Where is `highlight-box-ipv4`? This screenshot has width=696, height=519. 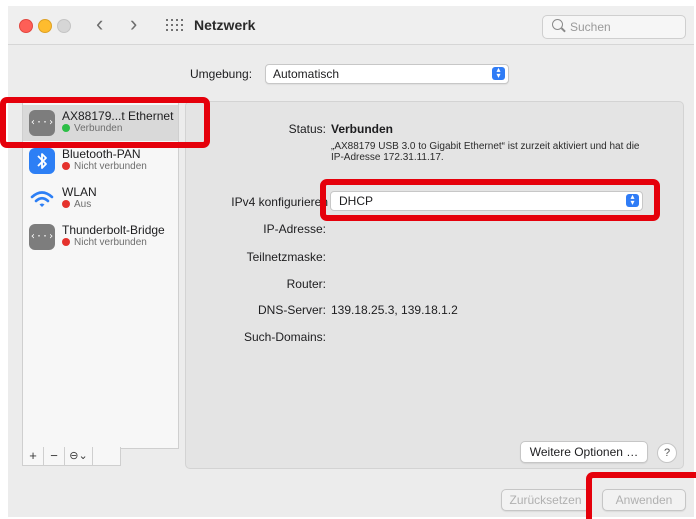 highlight-box-ipv4 is located at coordinates (490, 200).